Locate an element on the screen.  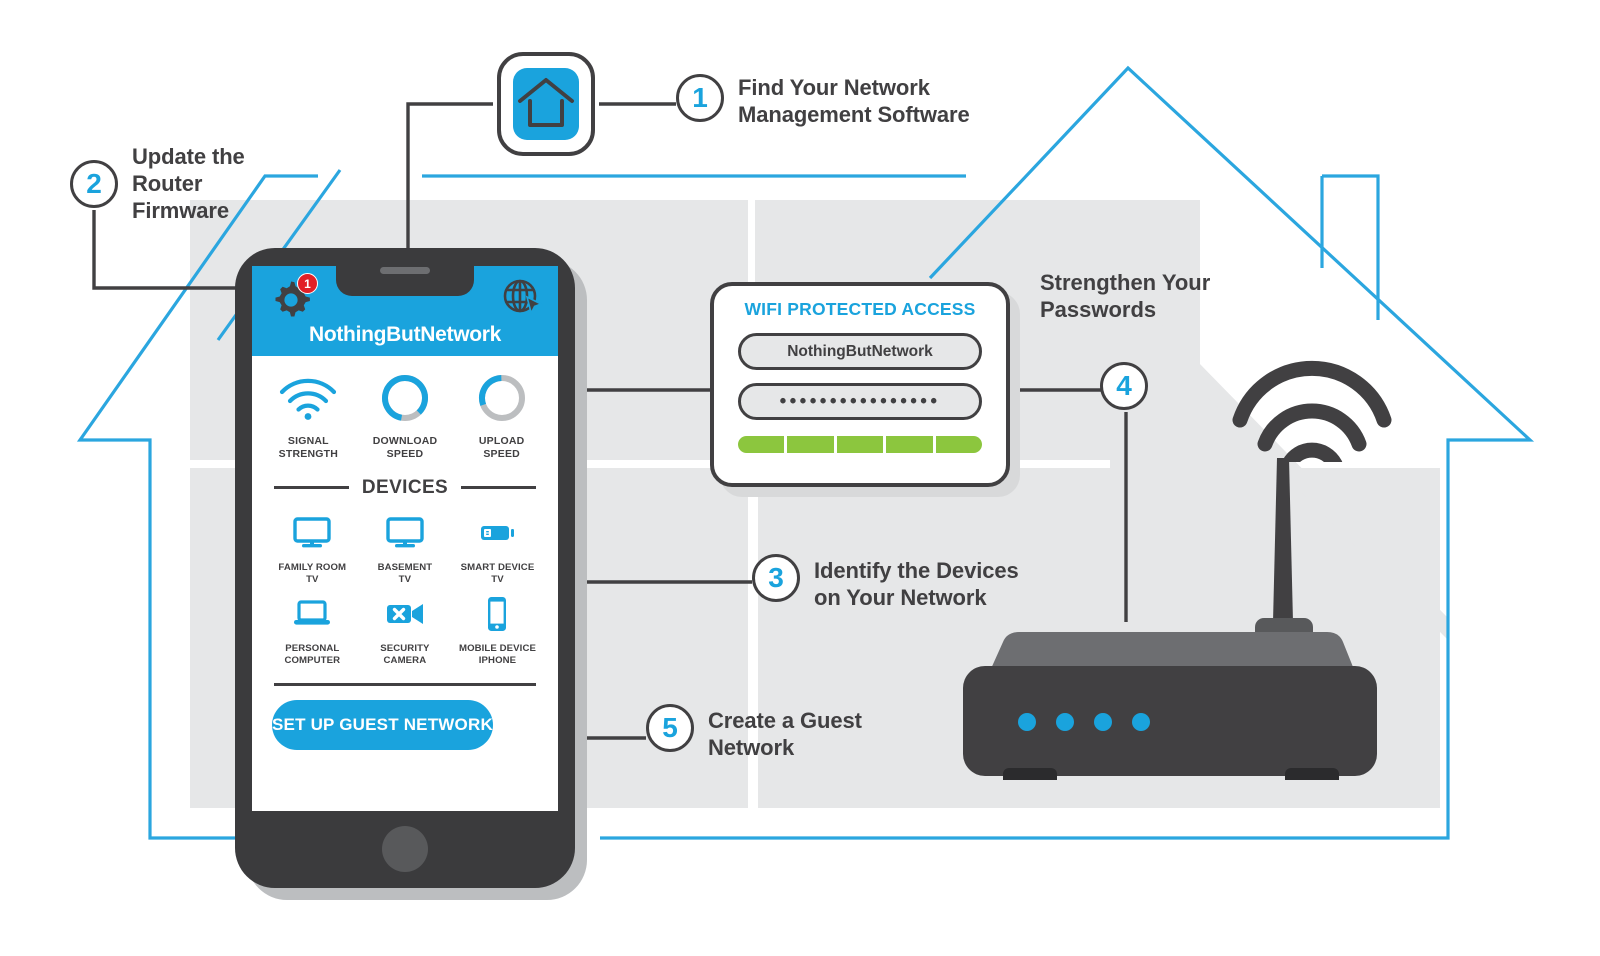
browser-button is located at coordinates (522, 298).